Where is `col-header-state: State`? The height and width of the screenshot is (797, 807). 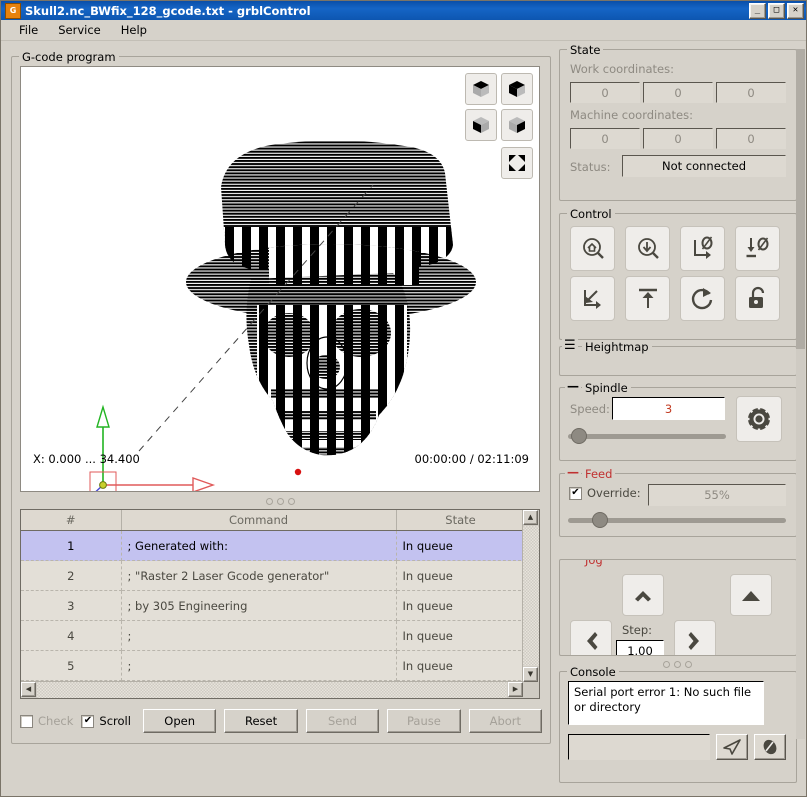 col-header-state: State is located at coordinates (461, 520).